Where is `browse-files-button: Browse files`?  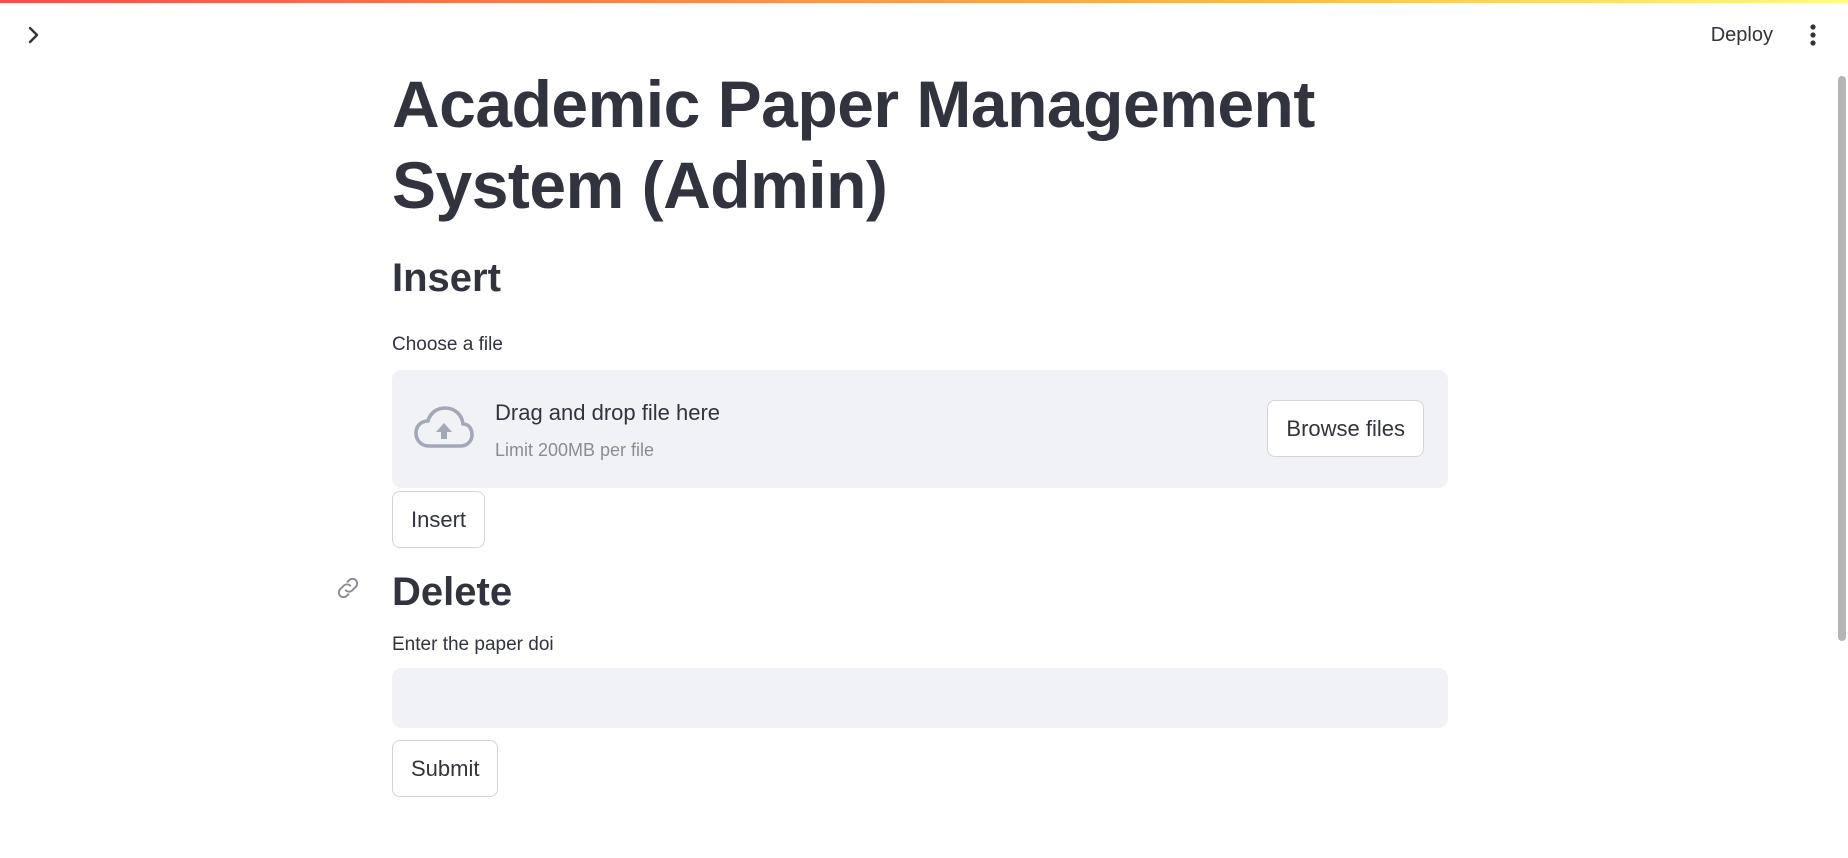 browse-files-button: Browse files is located at coordinates (1345, 428).